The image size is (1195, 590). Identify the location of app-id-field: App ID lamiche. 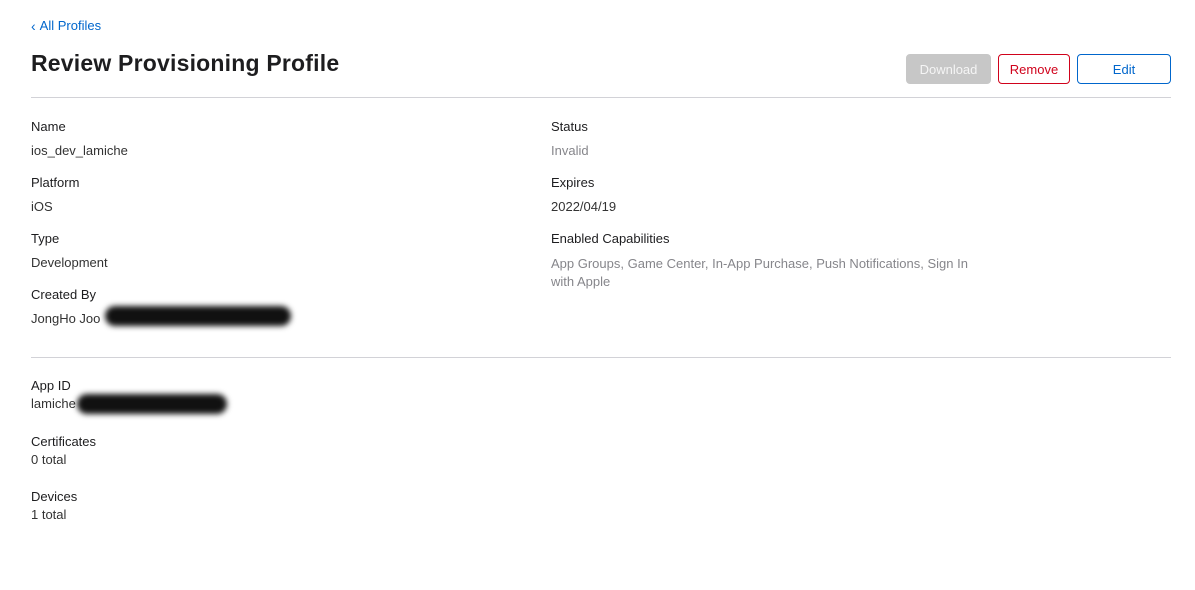
(53, 394).